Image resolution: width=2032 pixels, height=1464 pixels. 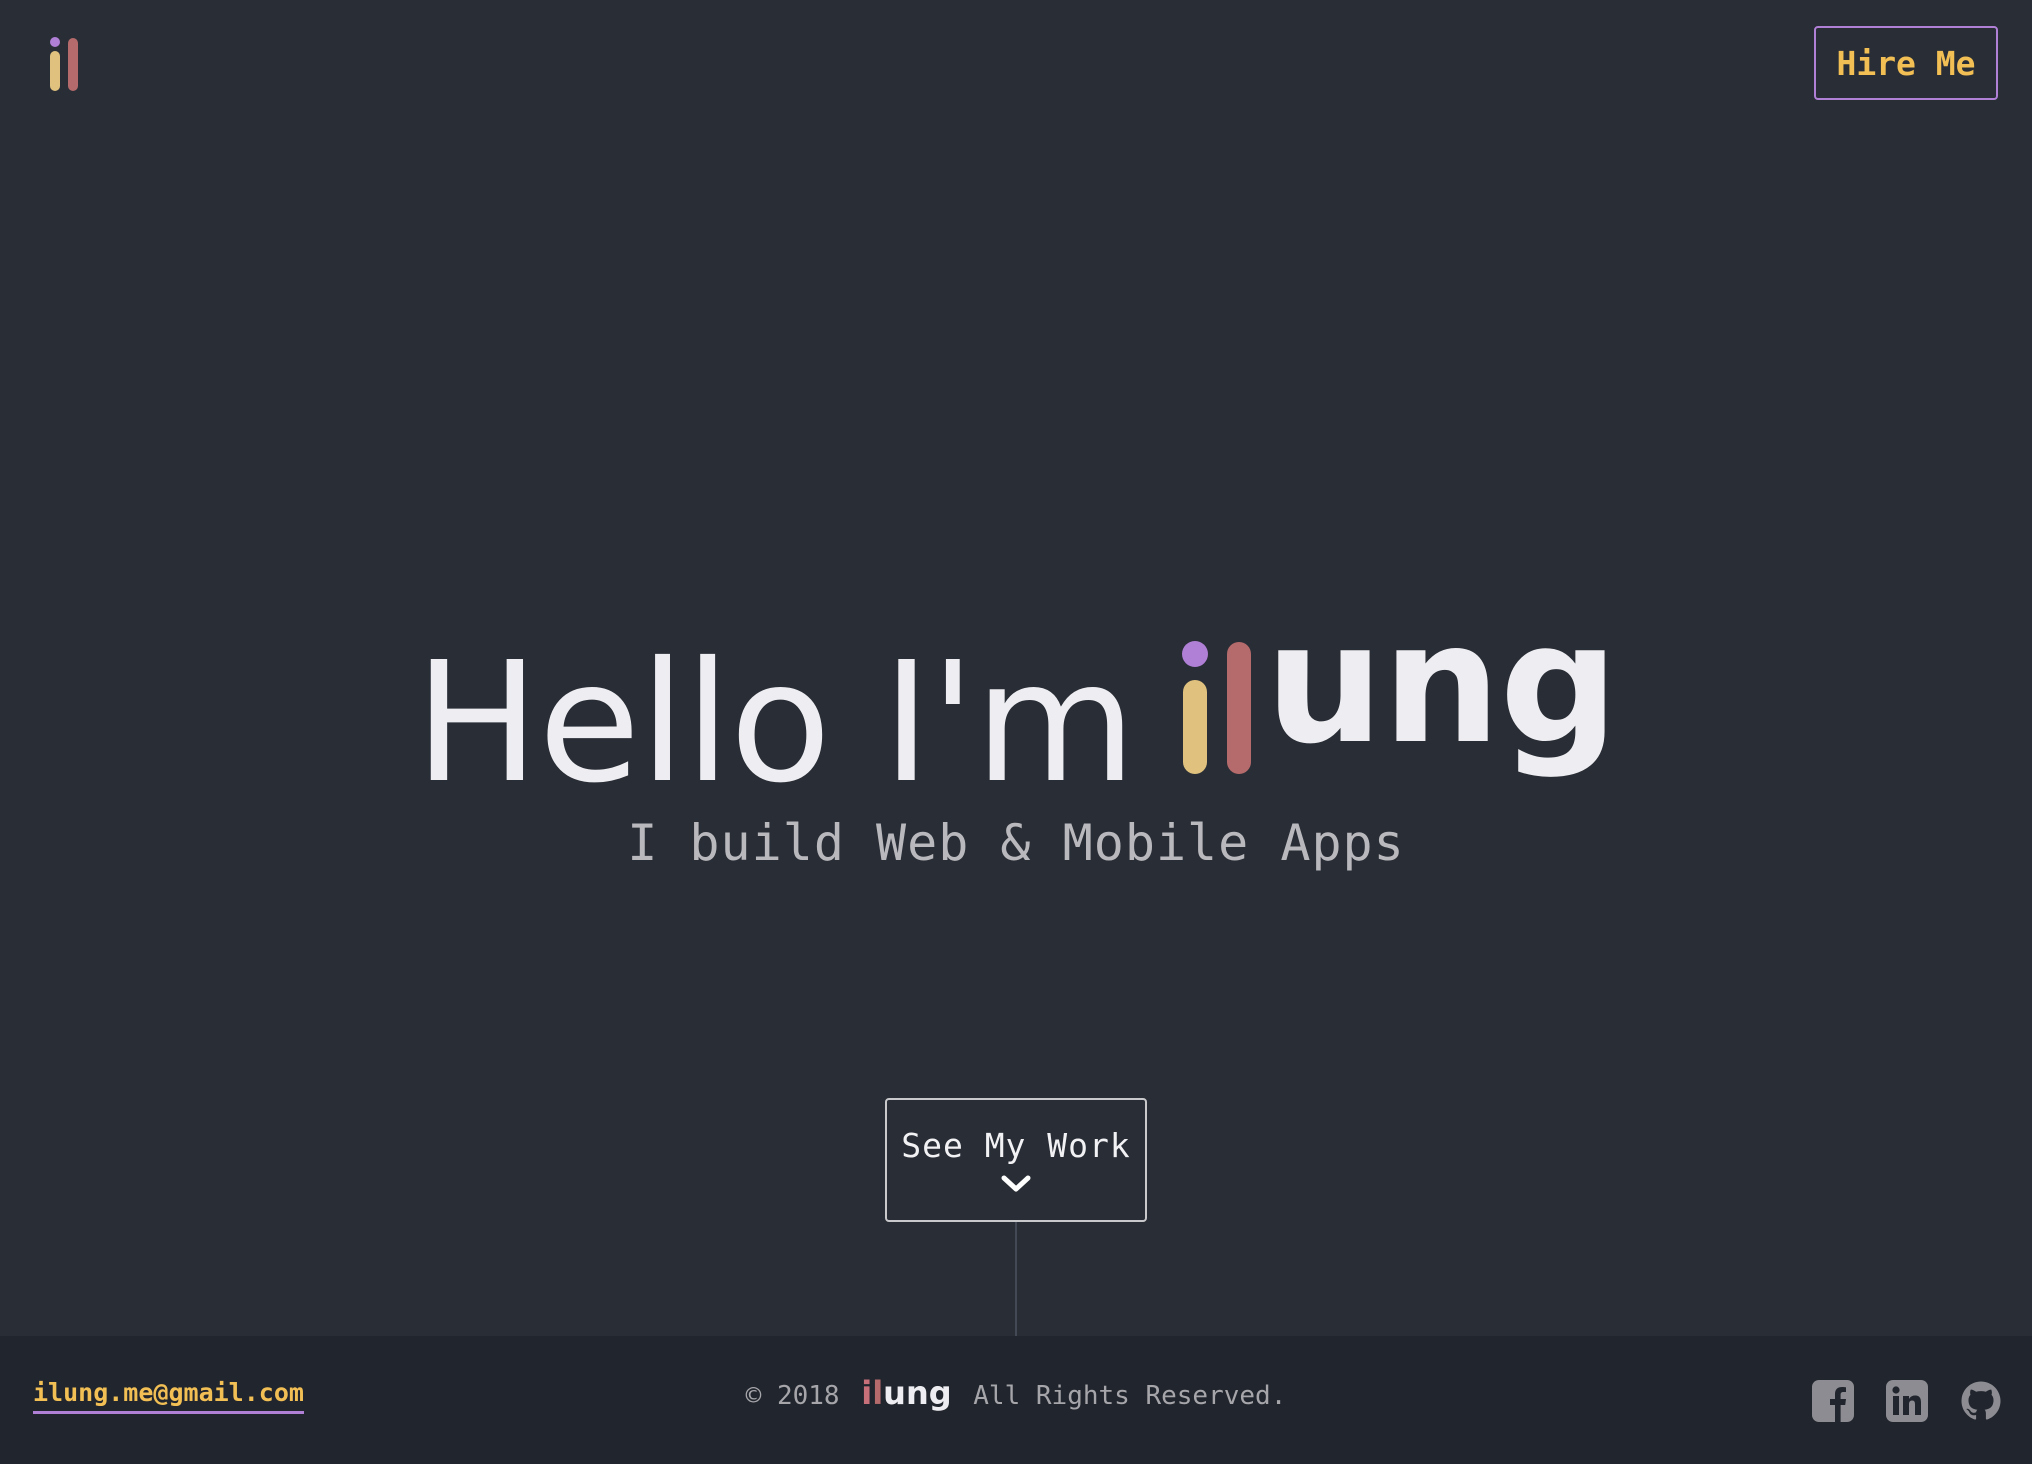 I want to click on footer-brand-l: l, so click(x=878, y=1393).